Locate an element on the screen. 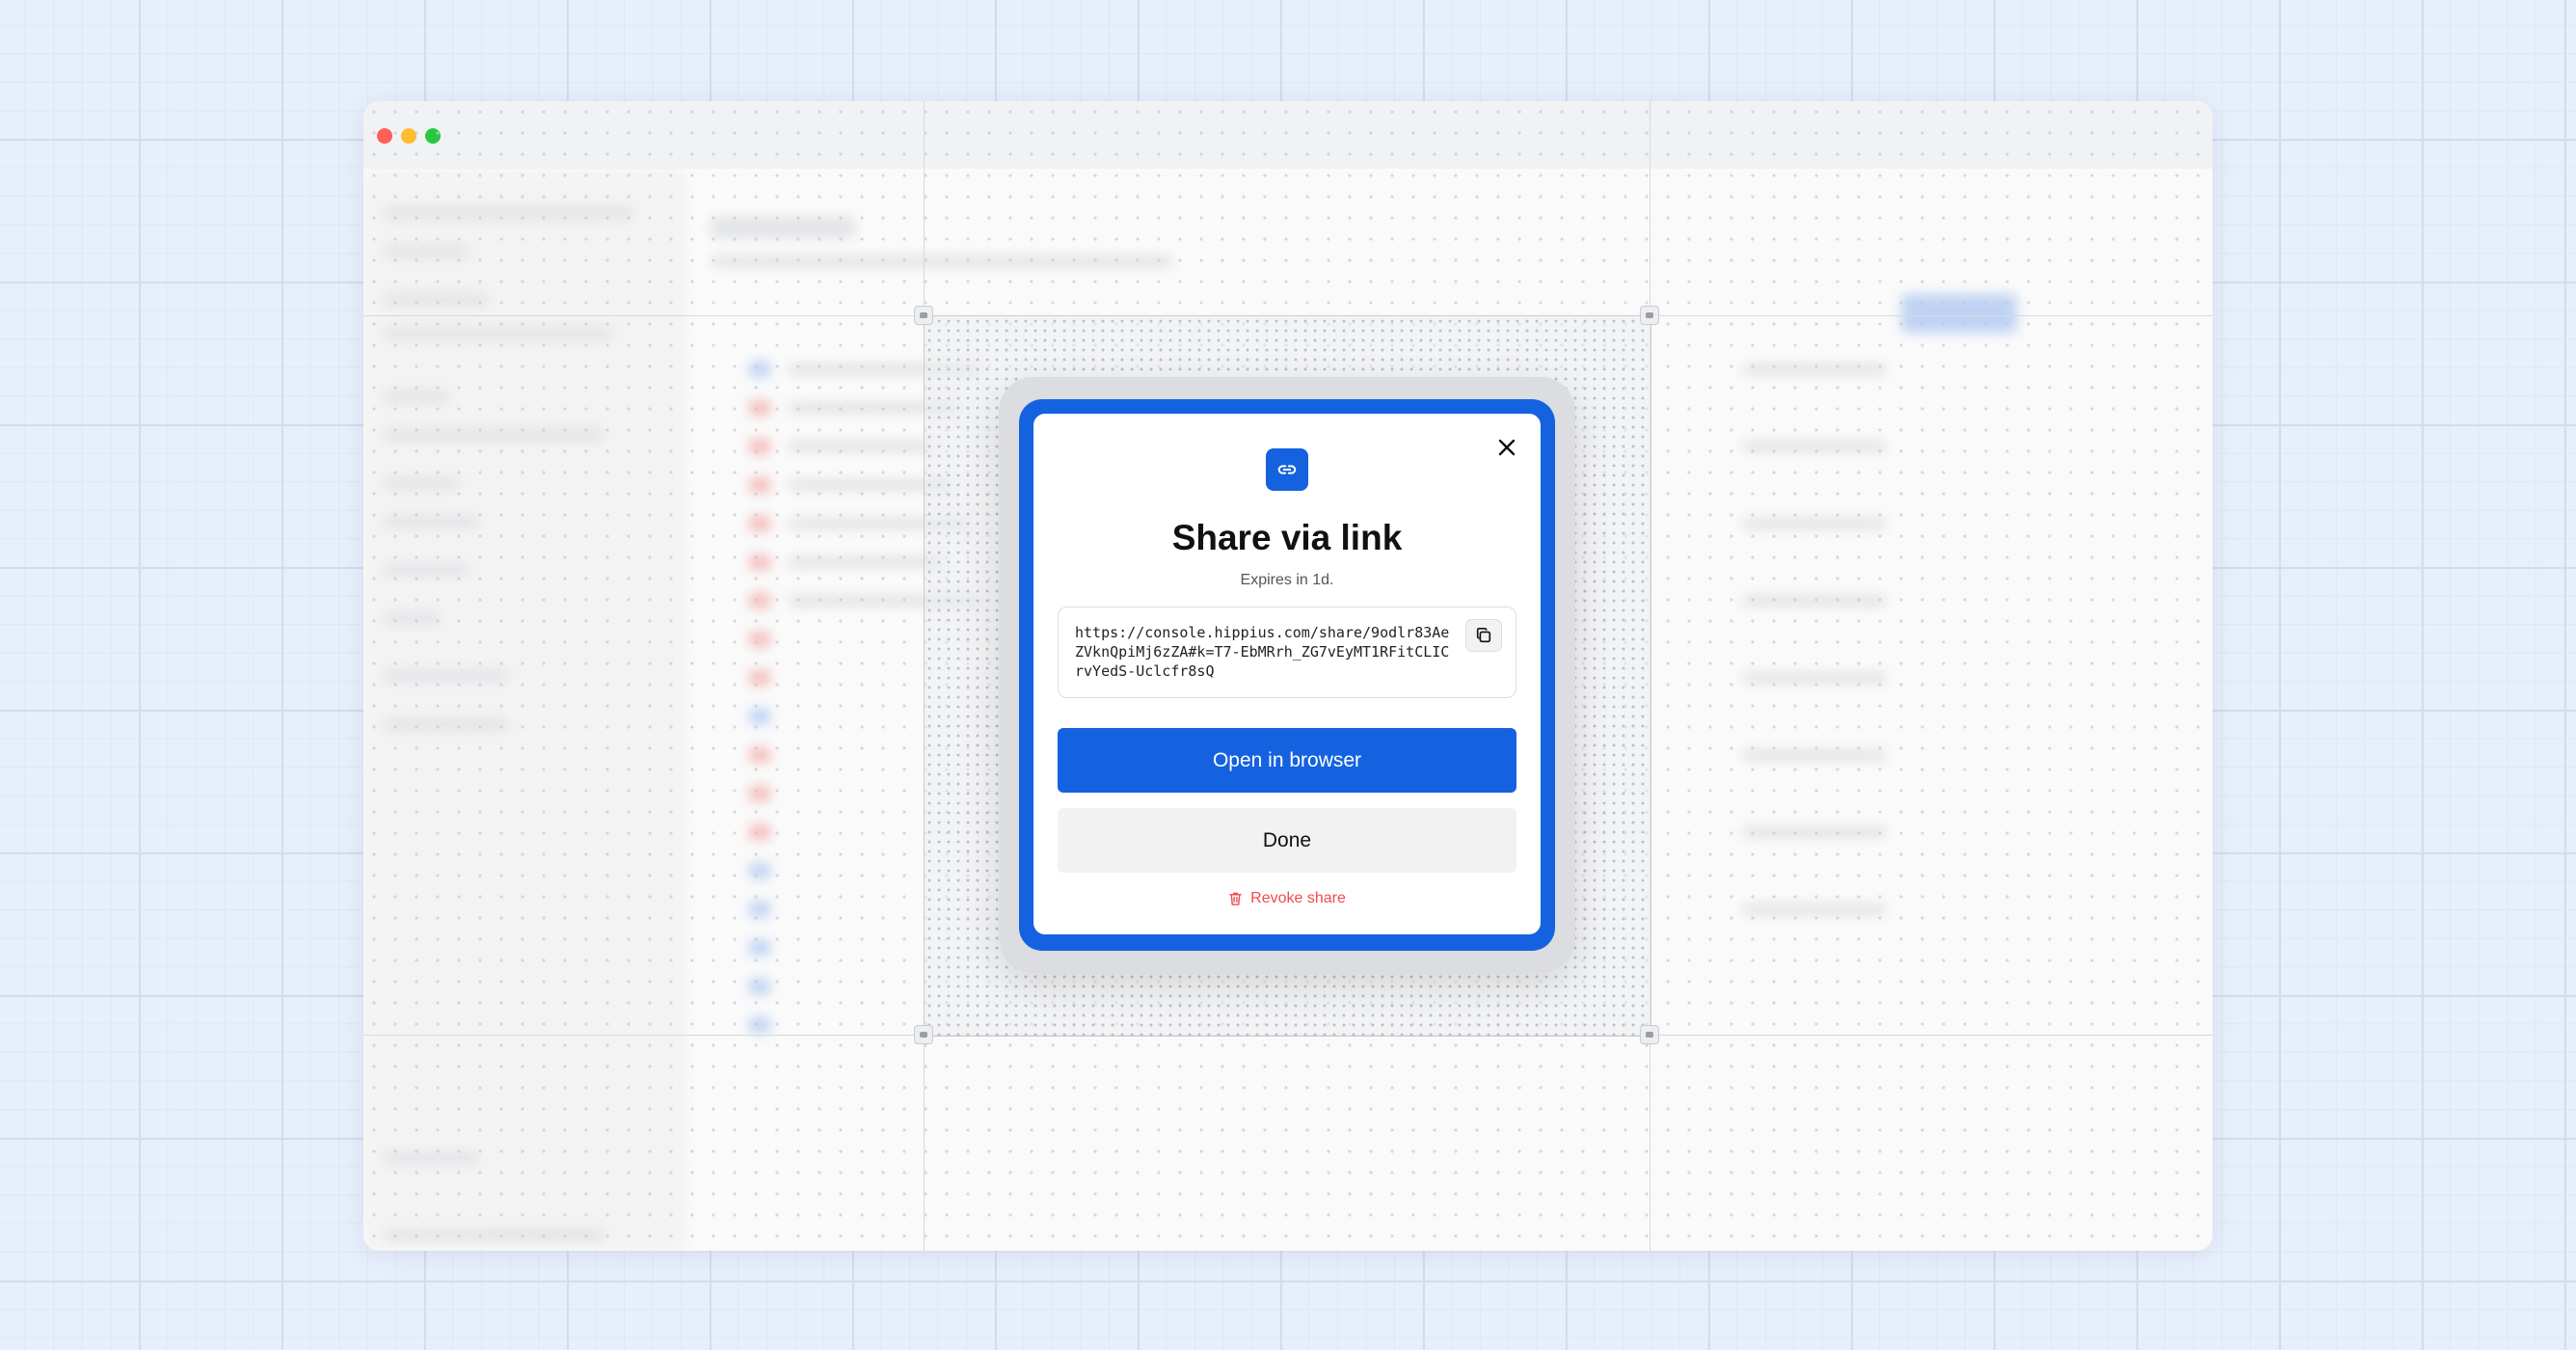 The image size is (2576, 1350). resize-handle-bottom-left is located at coordinates (924, 1034).